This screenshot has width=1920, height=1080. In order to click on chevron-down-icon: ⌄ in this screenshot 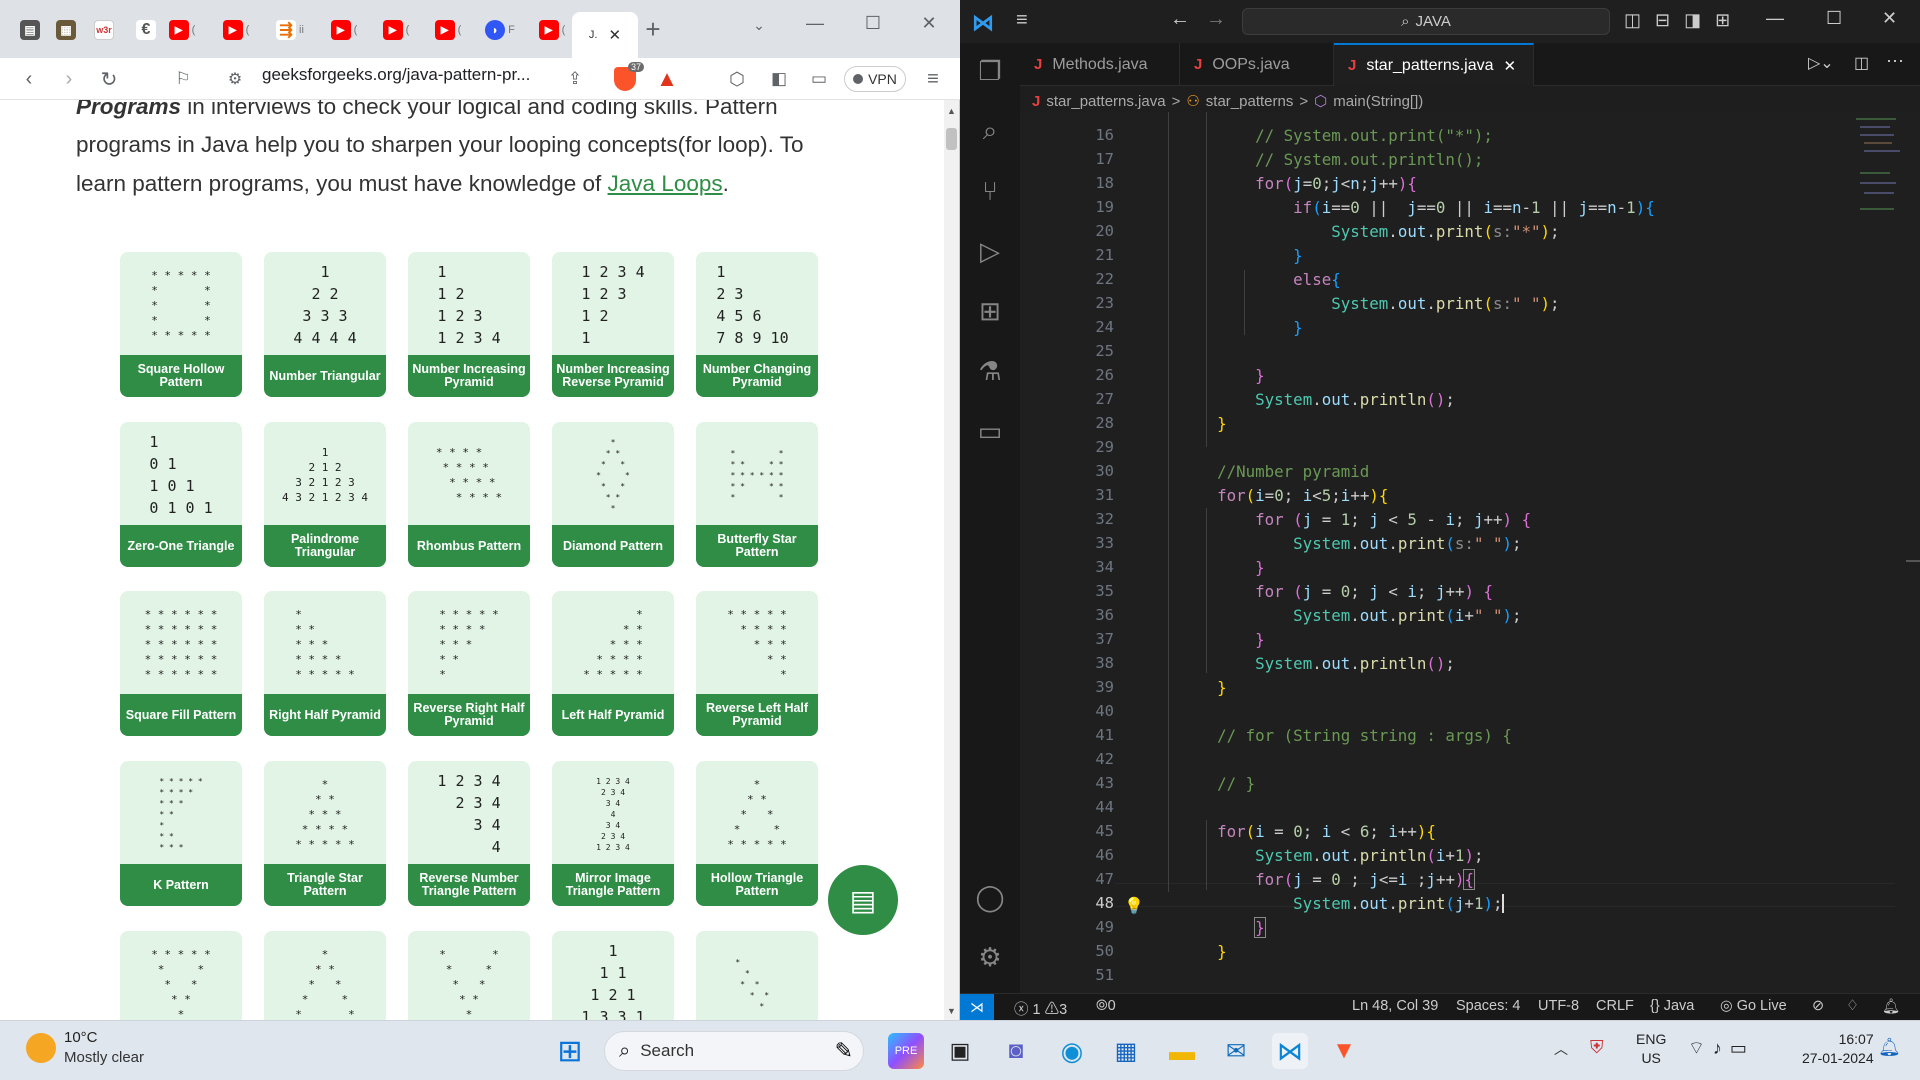, I will do `click(759, 25)`.